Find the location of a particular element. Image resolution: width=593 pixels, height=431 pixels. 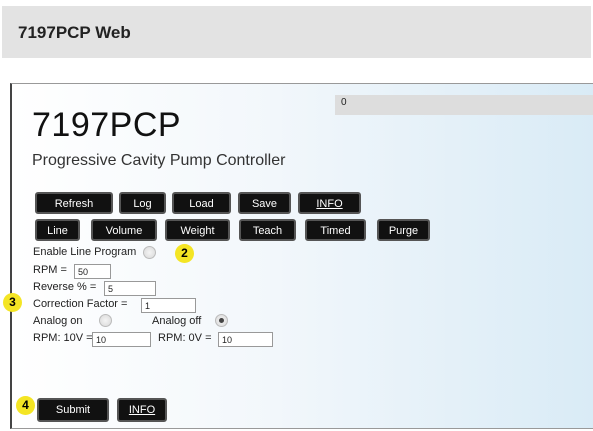

header-title: 7197PCP Web is located at coordinates (74, 32).